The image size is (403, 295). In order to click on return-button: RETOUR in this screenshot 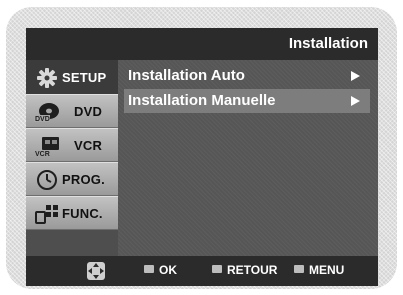, I will do `click(244, 270)`.